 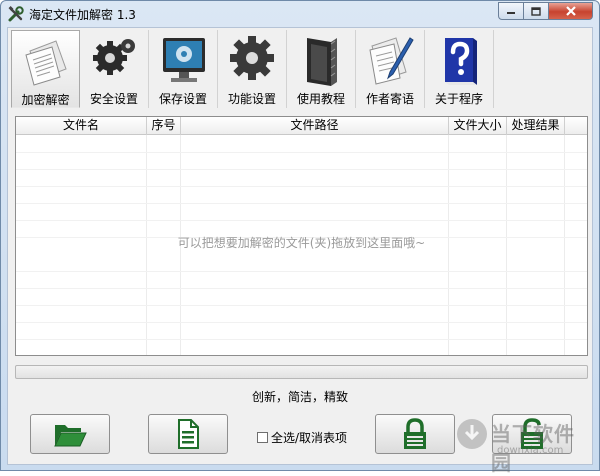 What do you see at coordinates (461, 61) in the screenshot?
I see `question-book-icon` at bounding box center [461, 61].